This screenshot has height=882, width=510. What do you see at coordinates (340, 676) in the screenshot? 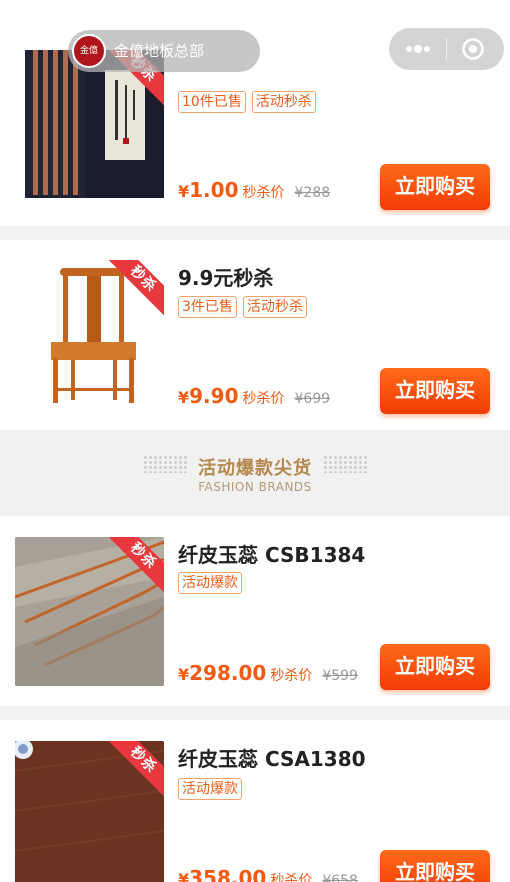
I see `original-price: ¥599` at bounding box center [340, 676].